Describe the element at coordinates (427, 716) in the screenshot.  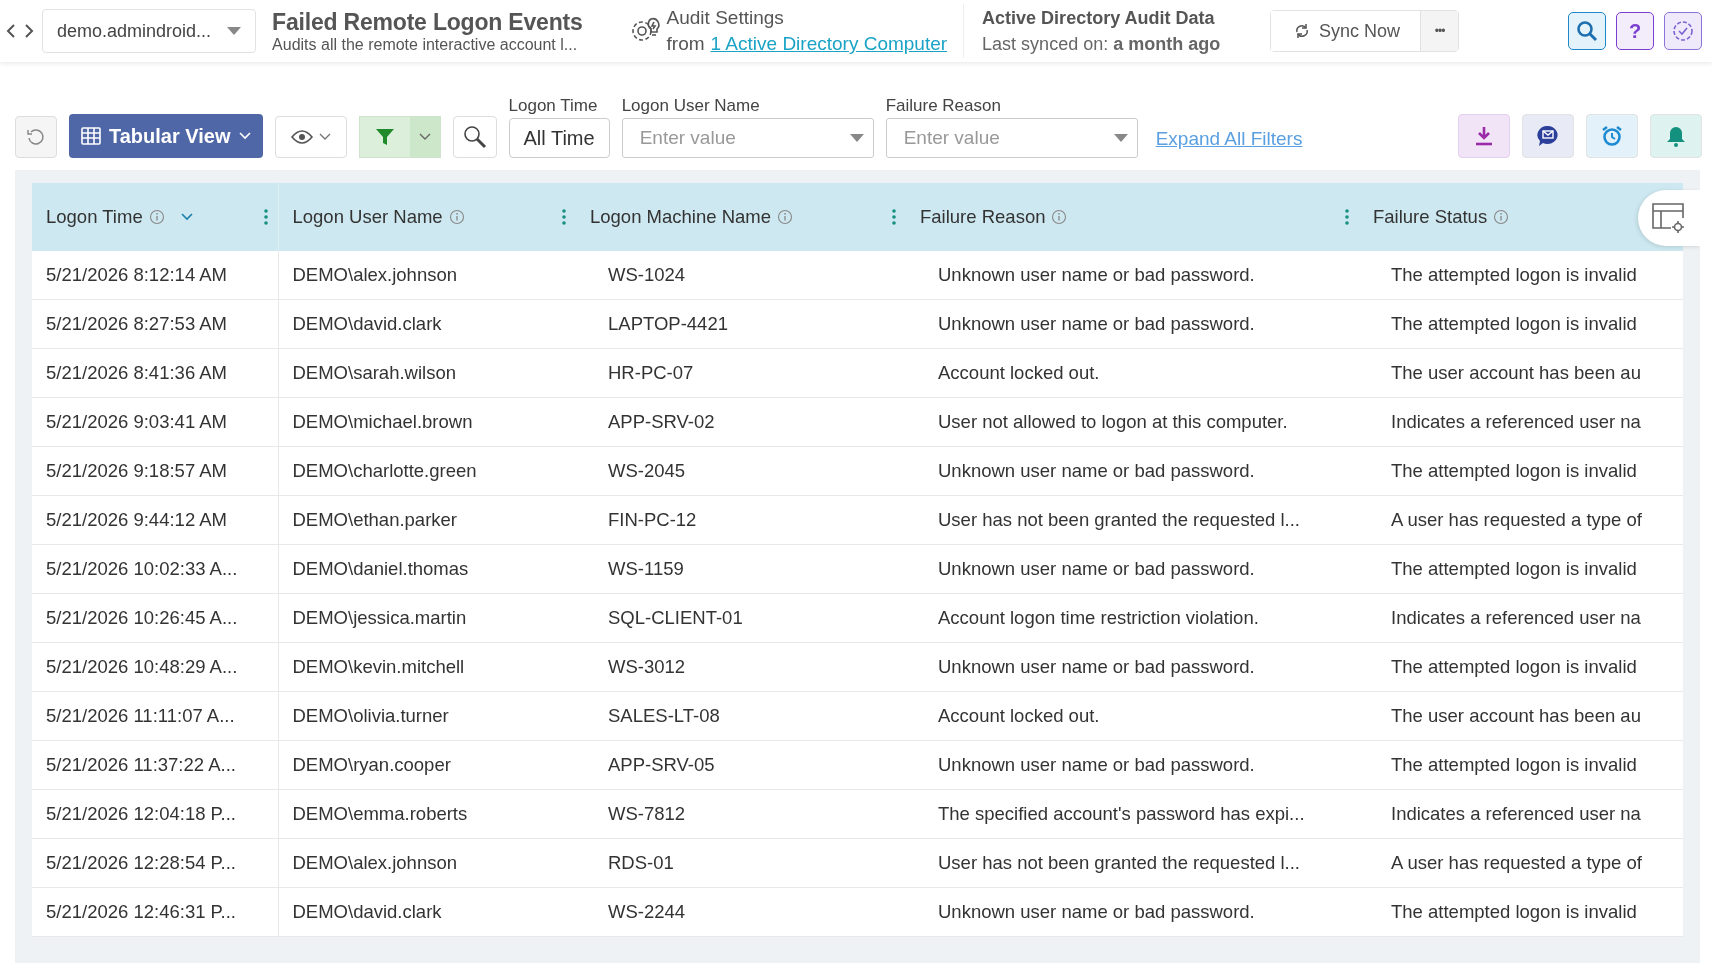
I see `table-cell: DEMO\olivia.turner` at that location.